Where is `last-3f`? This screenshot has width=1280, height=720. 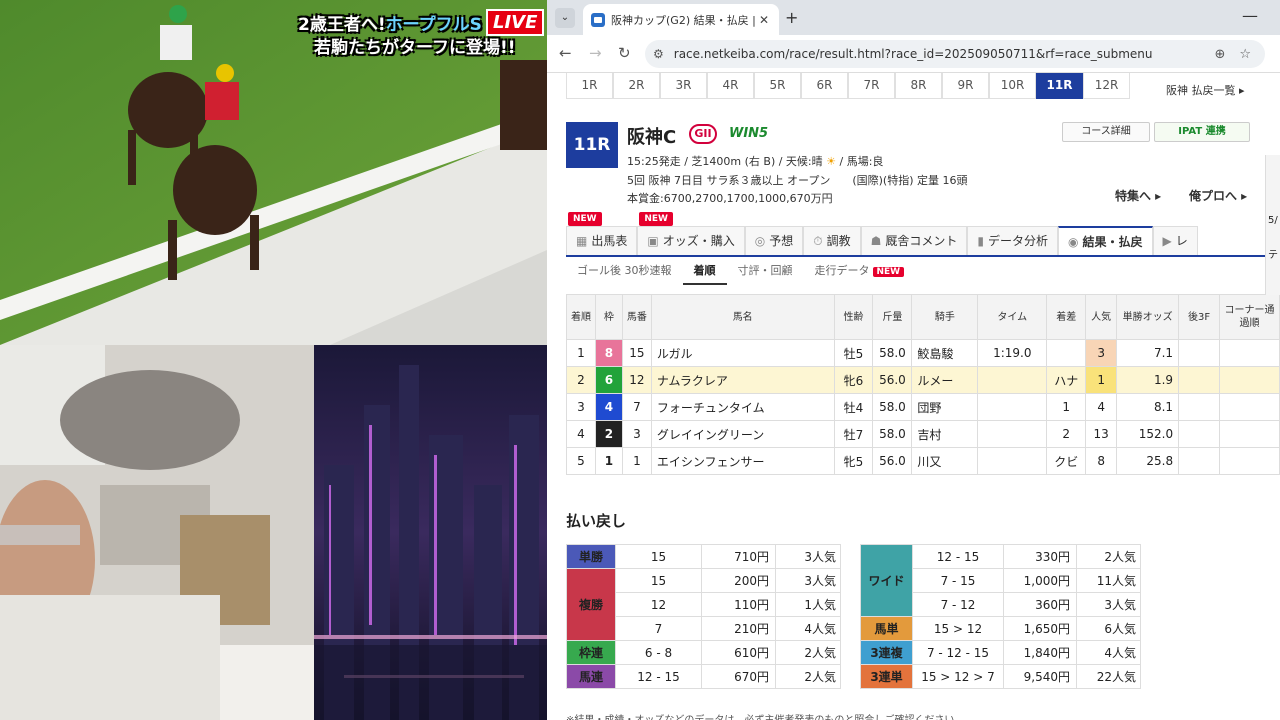 last-3f is located at coordinates (1199, 380).